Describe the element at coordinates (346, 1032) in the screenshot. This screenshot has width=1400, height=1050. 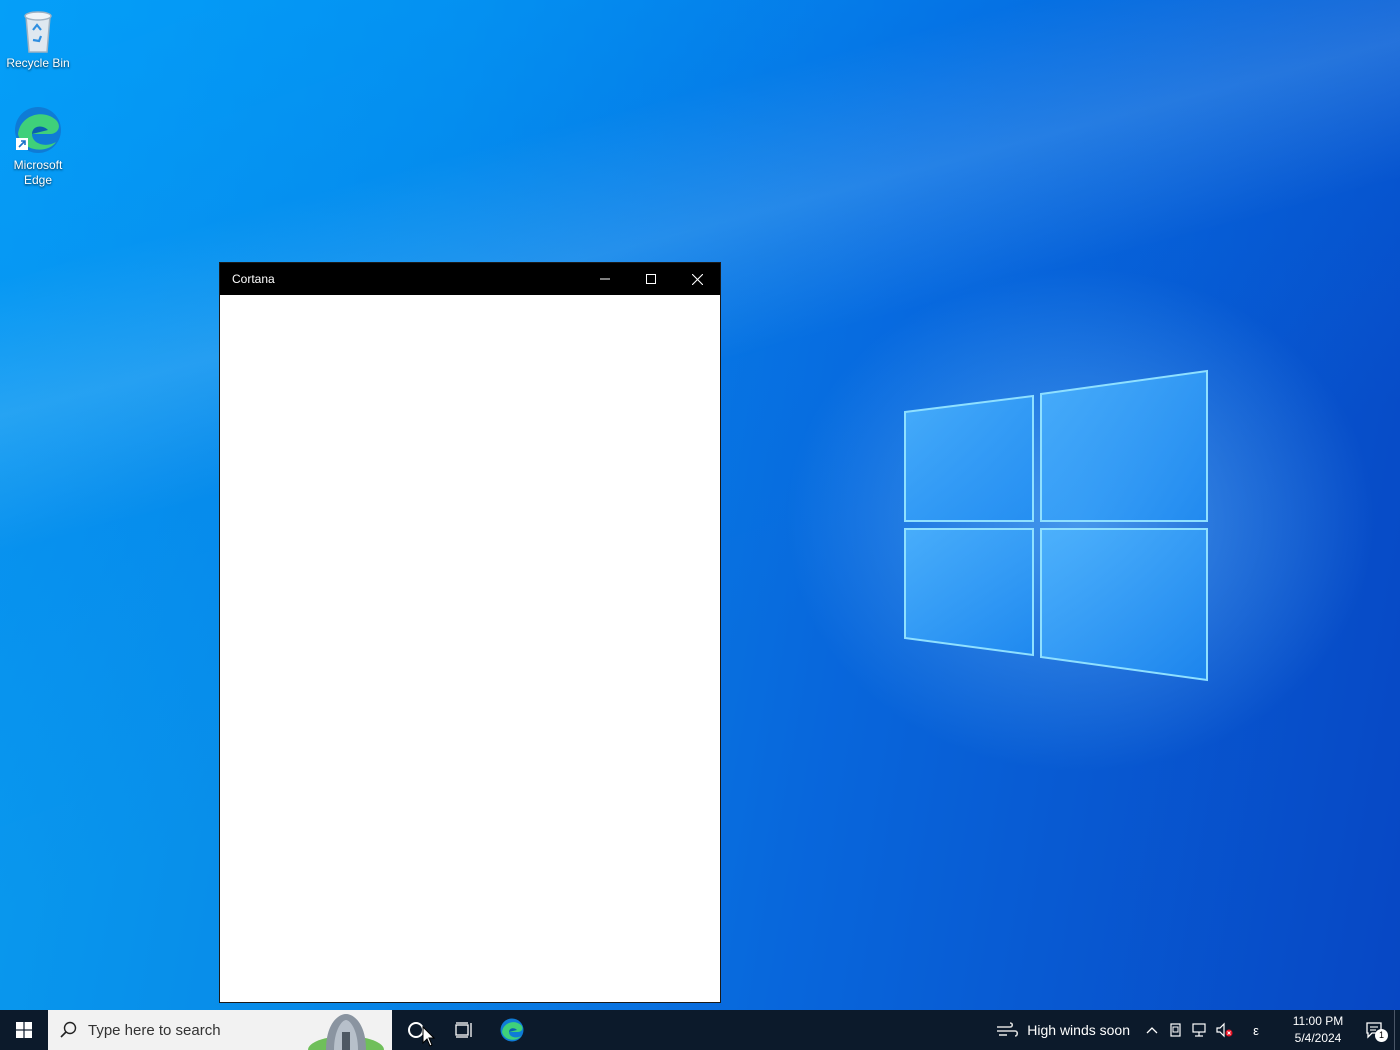
I see `search-highlight-illustration` at that location.